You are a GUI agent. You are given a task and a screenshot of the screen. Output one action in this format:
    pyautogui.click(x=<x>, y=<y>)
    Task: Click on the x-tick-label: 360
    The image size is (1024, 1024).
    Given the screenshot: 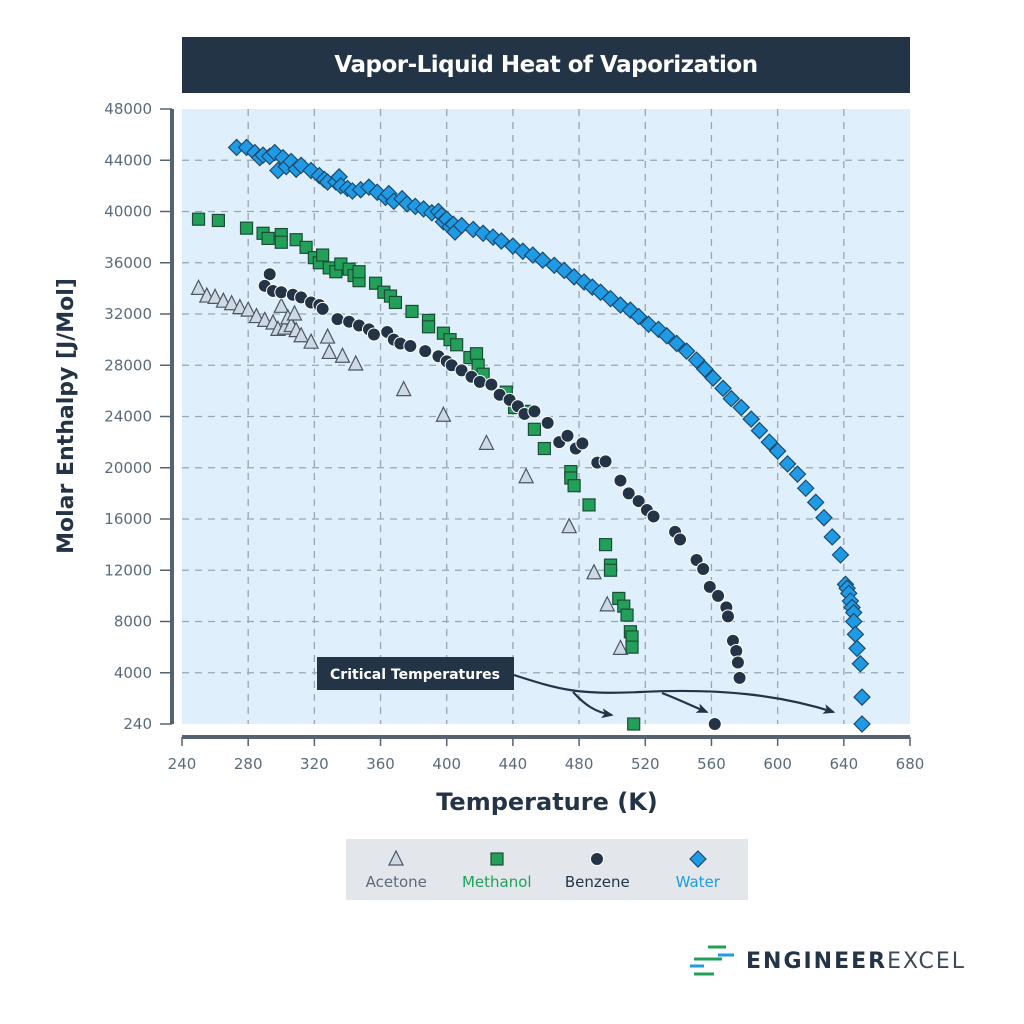 What is the action you would take?
    pyautogui.click(x=380, y=764)
    